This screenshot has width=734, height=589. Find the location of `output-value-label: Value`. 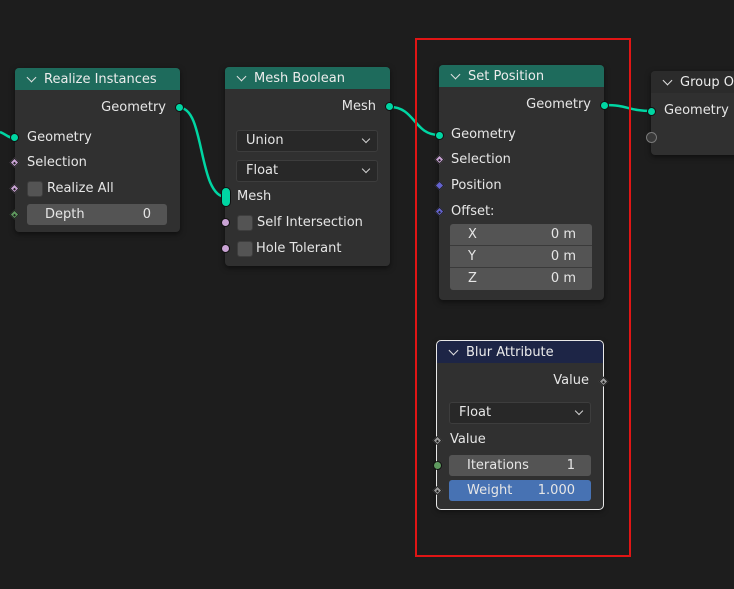

output-value-label: Value is located at coordinates (571, 380).